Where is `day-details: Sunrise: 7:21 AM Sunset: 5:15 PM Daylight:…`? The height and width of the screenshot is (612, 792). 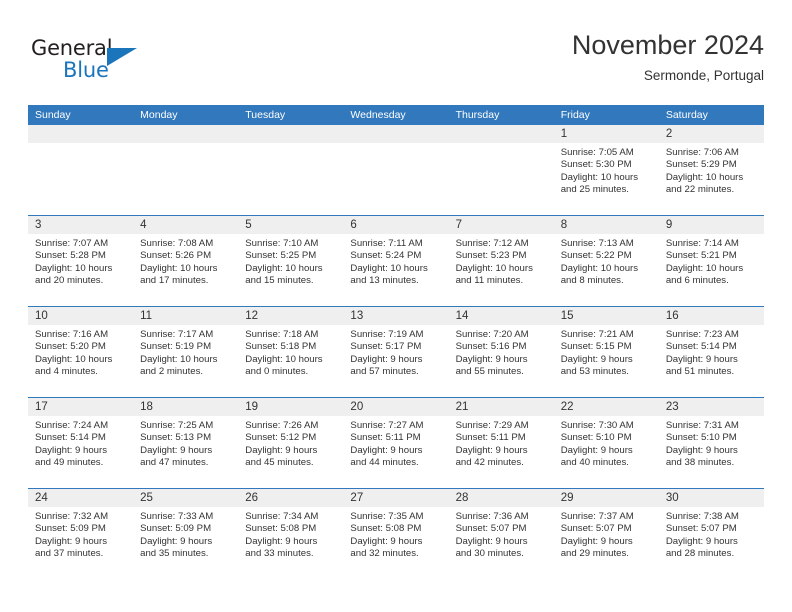 day-details: Sunrise: 7:21 AM Sunset: 5:15 PM Daylight:… is located at coordinates (606, 352).